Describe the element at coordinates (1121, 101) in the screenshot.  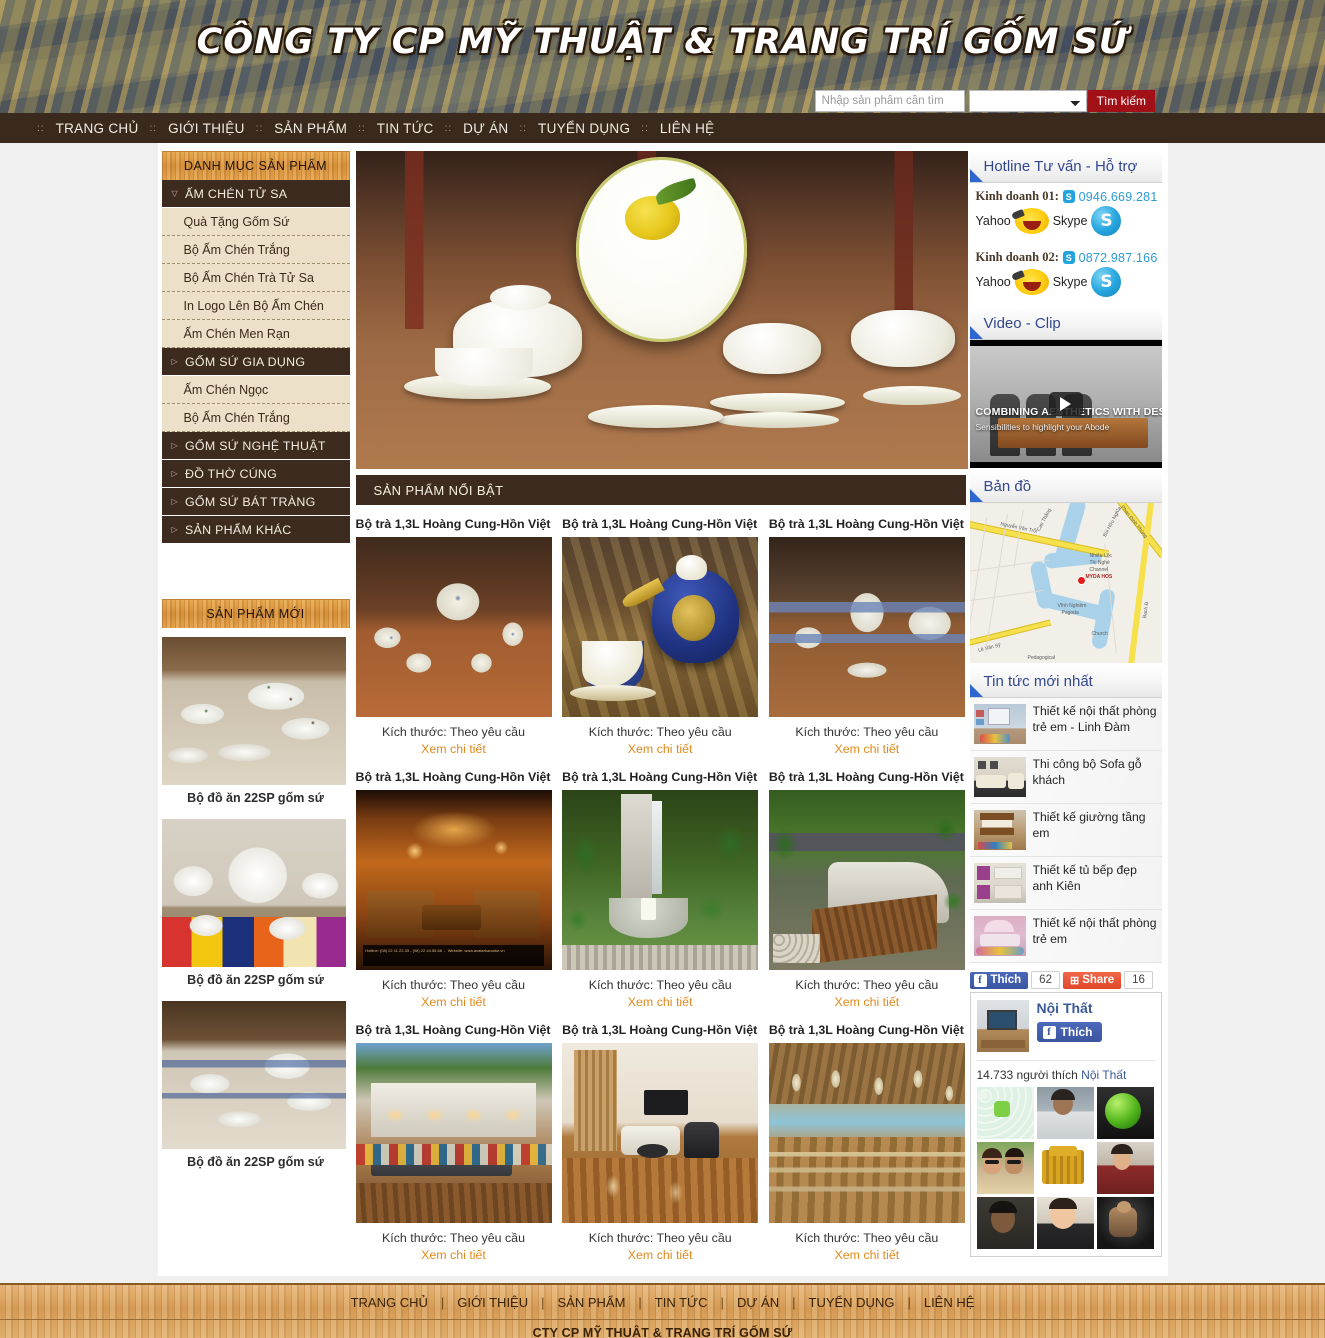
I see `search-button: Tìm kiếm` at that location.